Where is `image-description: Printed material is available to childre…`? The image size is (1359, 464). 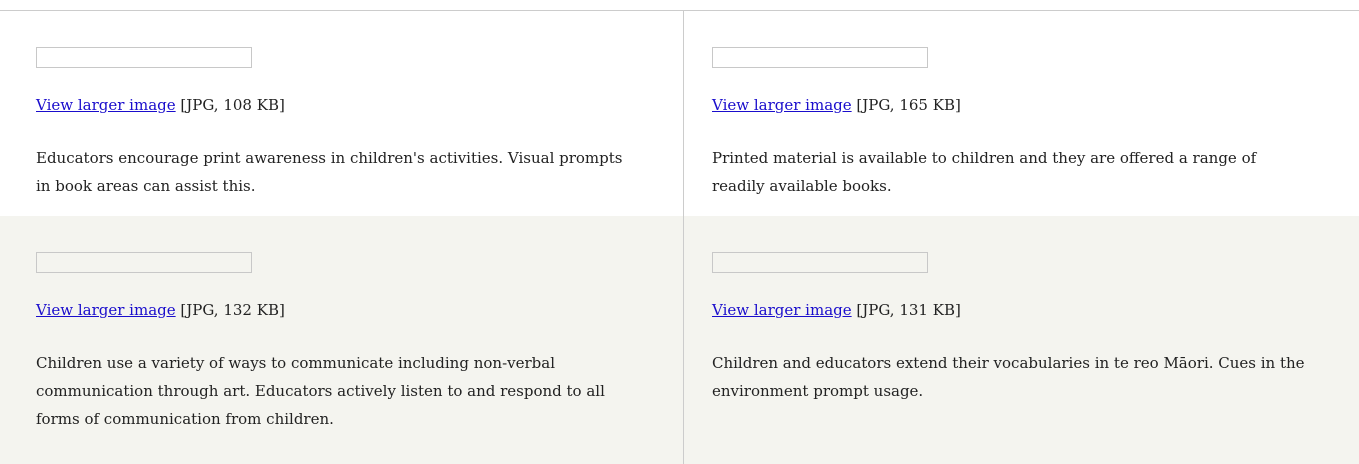
image-description: Printed material is available to childre… is located at coordinates (984, 172).